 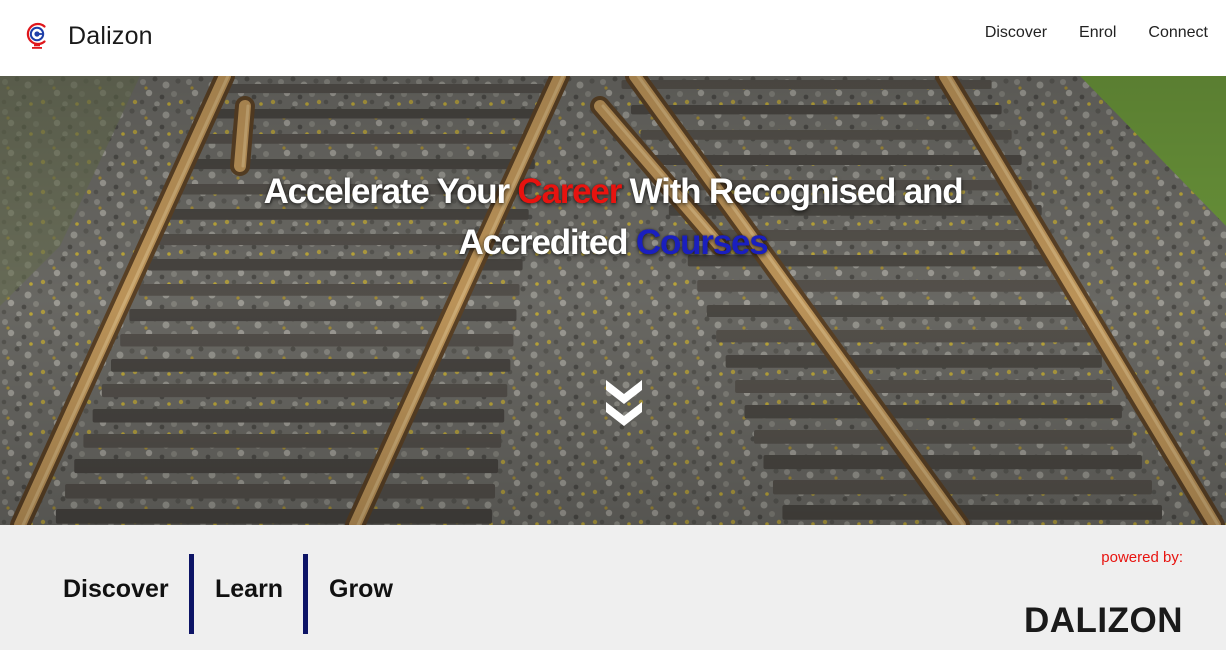 I want to click on headline-text-1a: Accelerate Your, so click(x=390, y=191).